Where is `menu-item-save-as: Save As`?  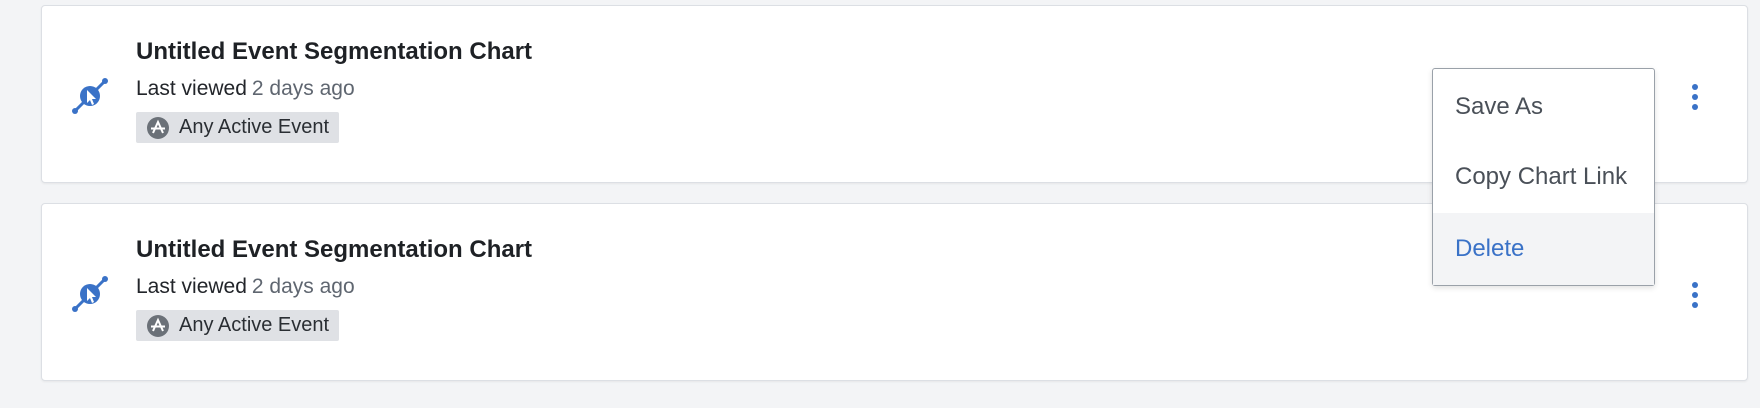
menu-item-save-as: Save As is located at coordinates (1543, 105).